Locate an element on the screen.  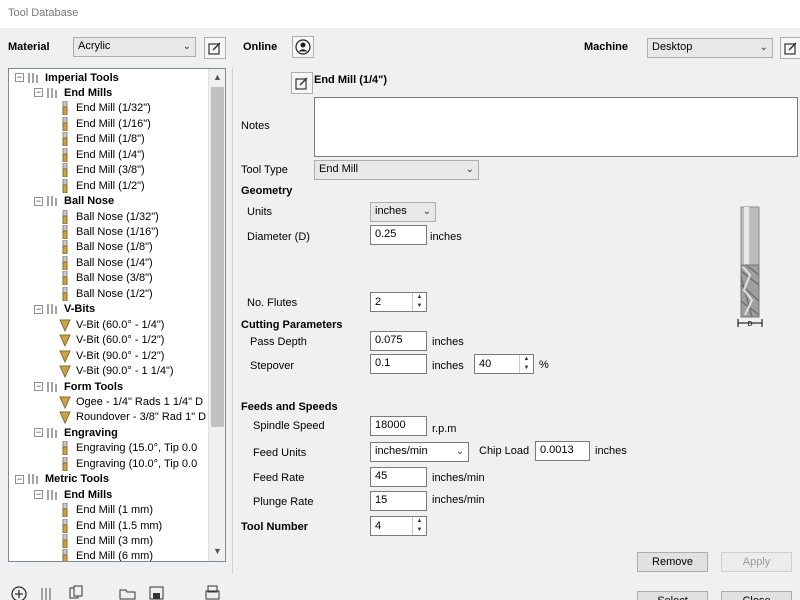
tree-tool-item: V-Bit (60.0° - 1/2") is located at coordinates (111, 340).